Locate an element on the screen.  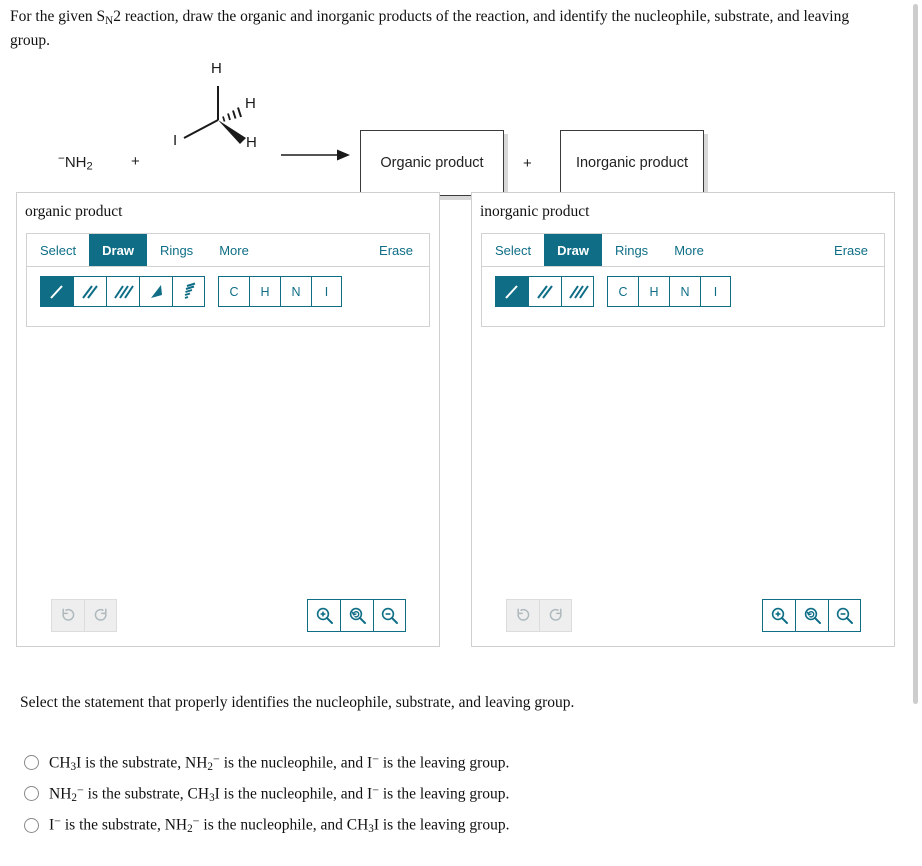
prompt-sn-subscript: N is located at coordinates (109, 21).